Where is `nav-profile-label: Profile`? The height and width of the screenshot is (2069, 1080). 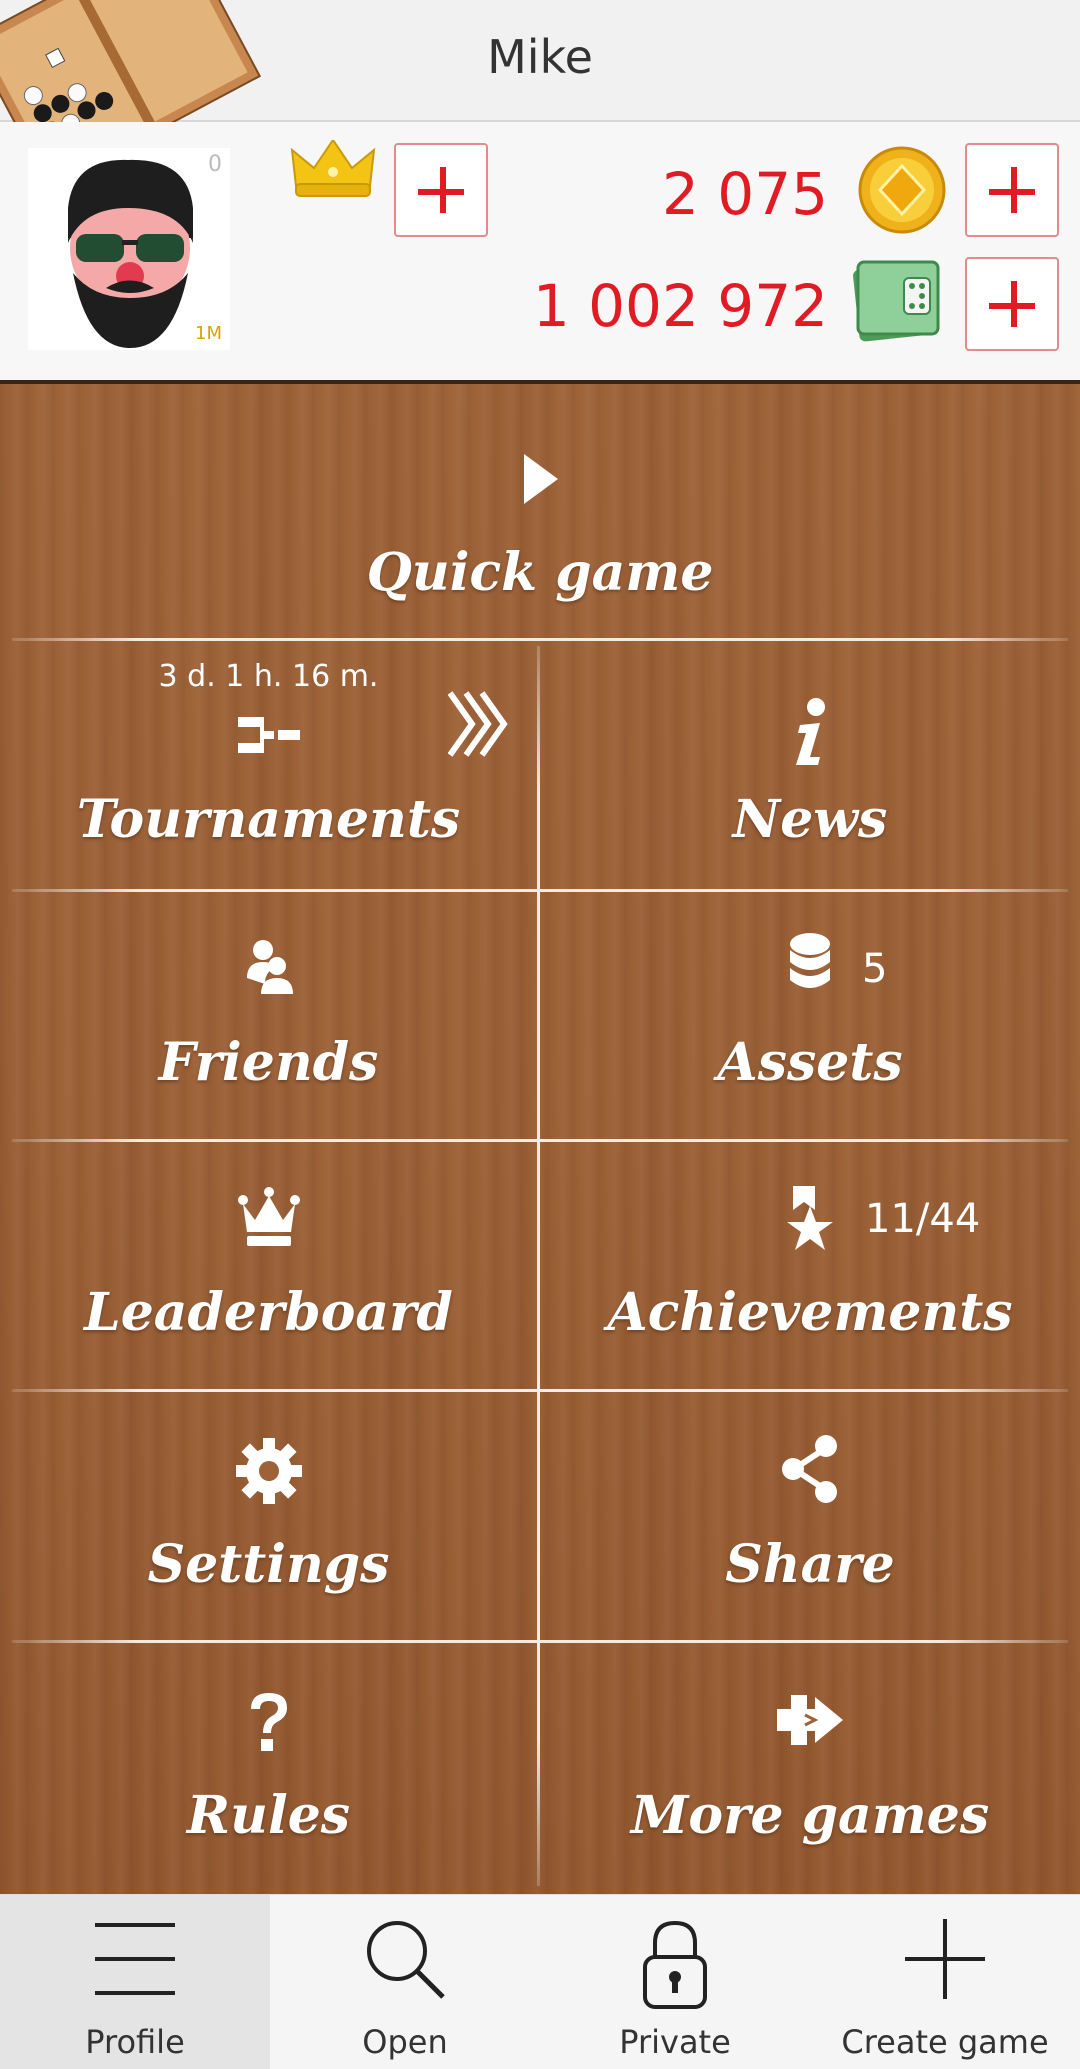 nav-profile-label: Profile is located at coordinates (135, 2042).